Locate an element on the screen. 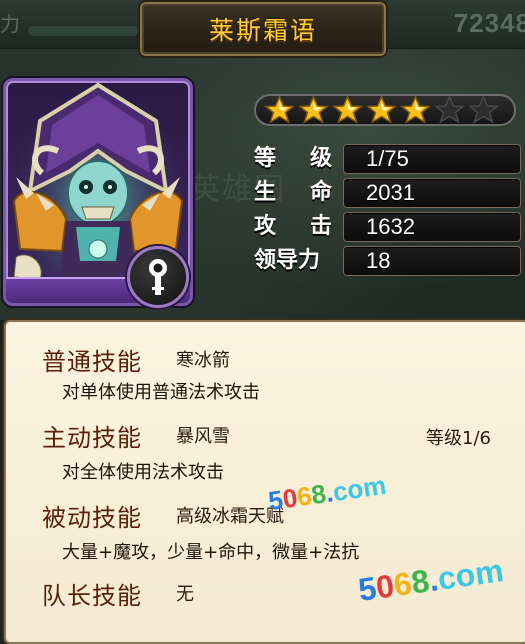 The image size is (525, 644). stat-value-box: 2031 is located at coordinates (432, 193).